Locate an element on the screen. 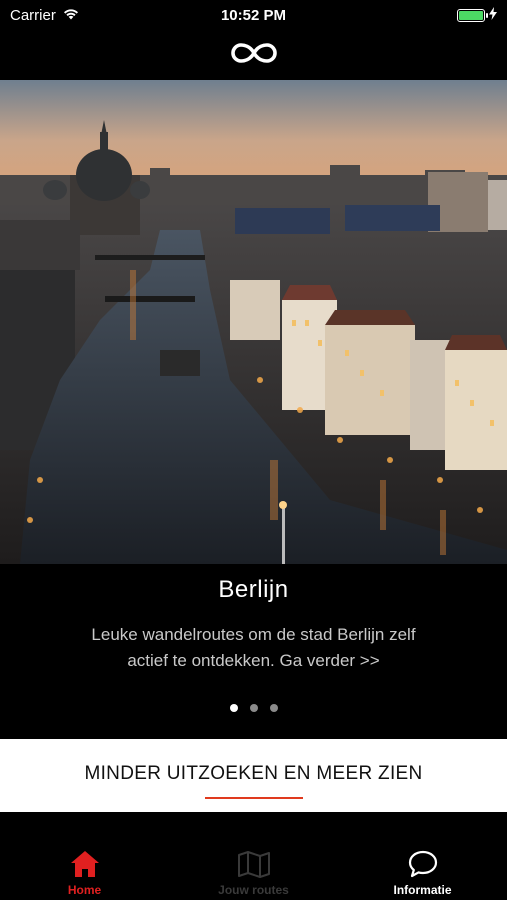 The height and width of the screenshot is (900, 507). tab-home: Home is located at coordinates (84, 856).